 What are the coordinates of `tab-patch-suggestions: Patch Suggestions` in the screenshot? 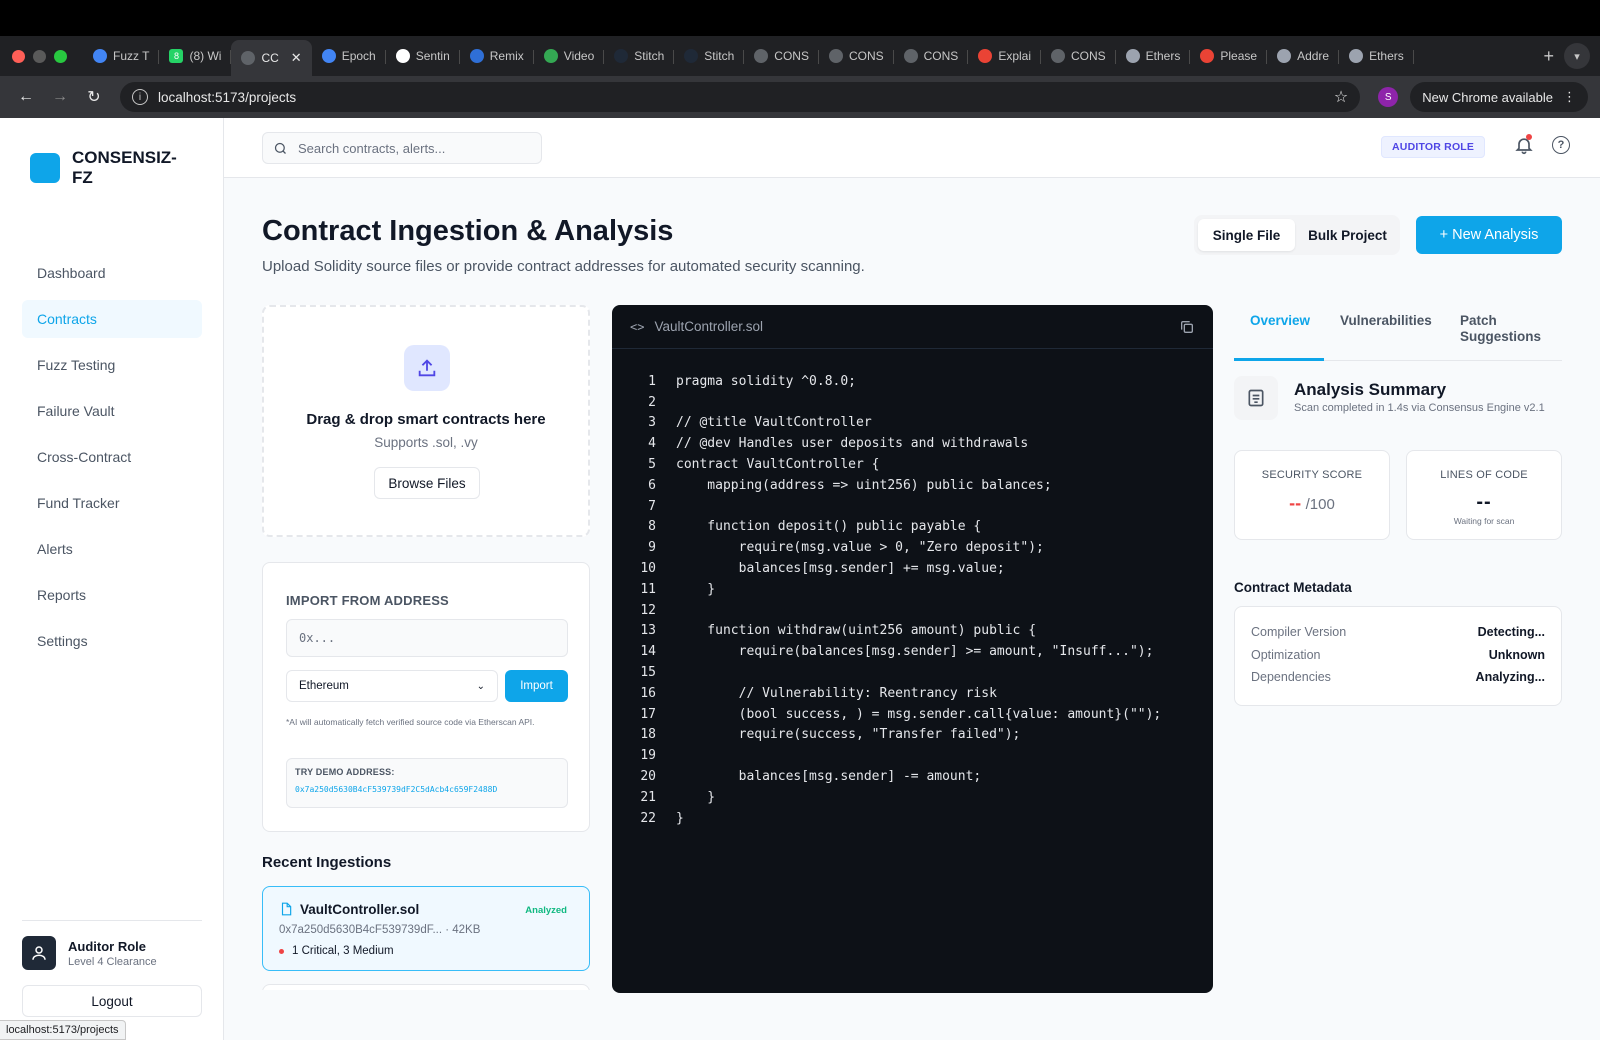 It's located at (1505, 329).